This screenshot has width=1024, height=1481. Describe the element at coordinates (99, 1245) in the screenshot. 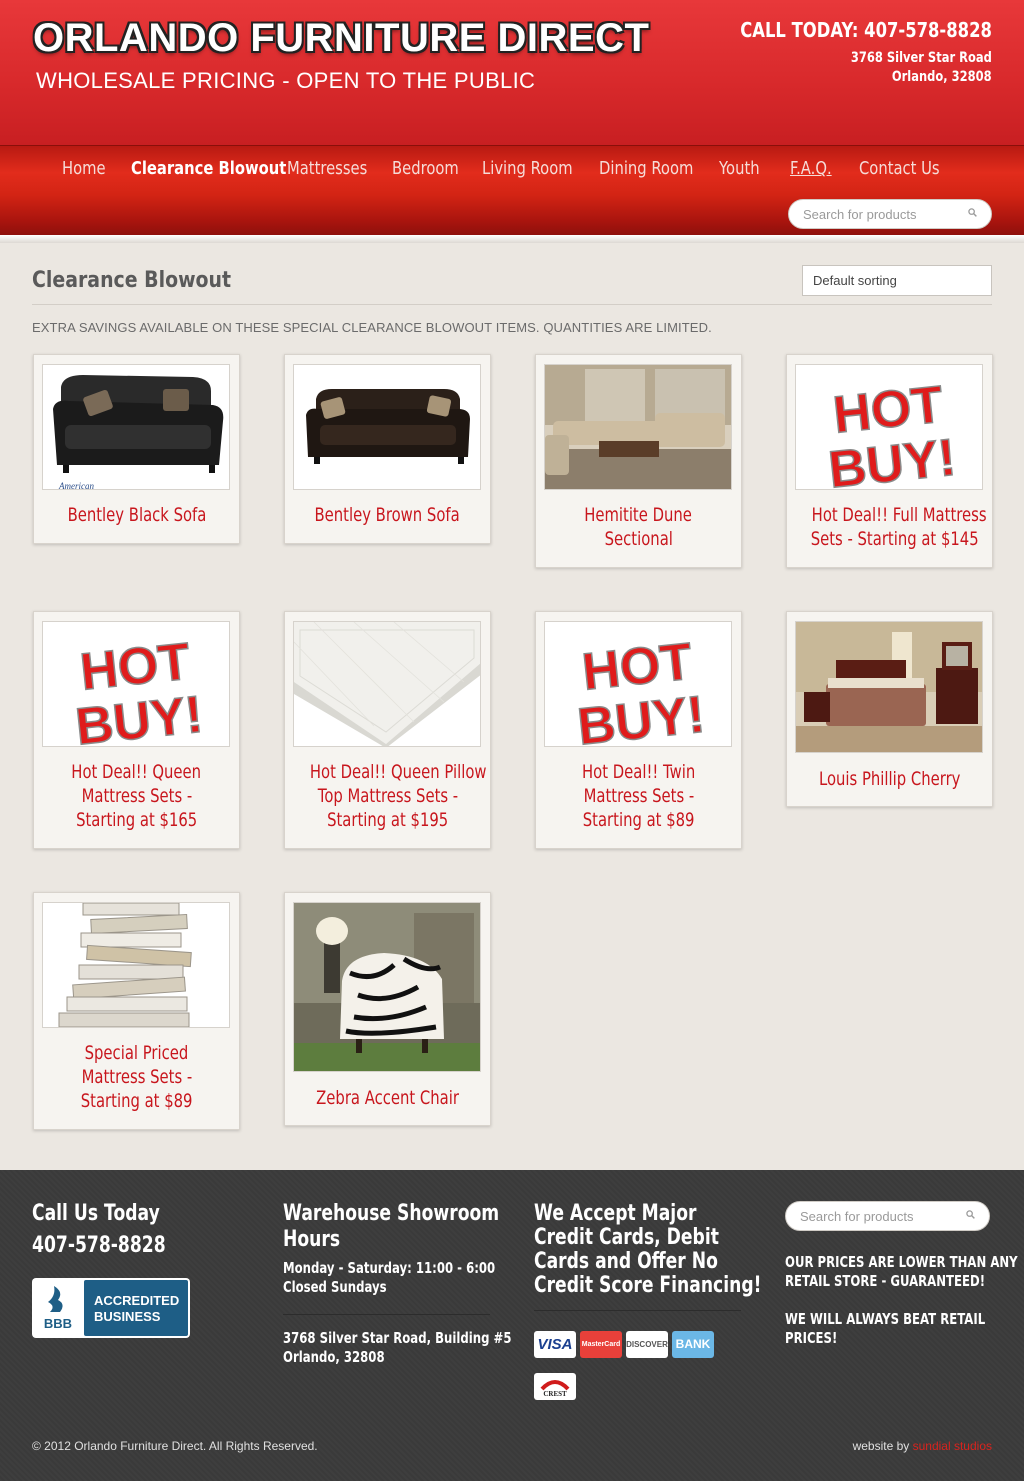

I see `footer-phone: 407-578-8828` at that location.